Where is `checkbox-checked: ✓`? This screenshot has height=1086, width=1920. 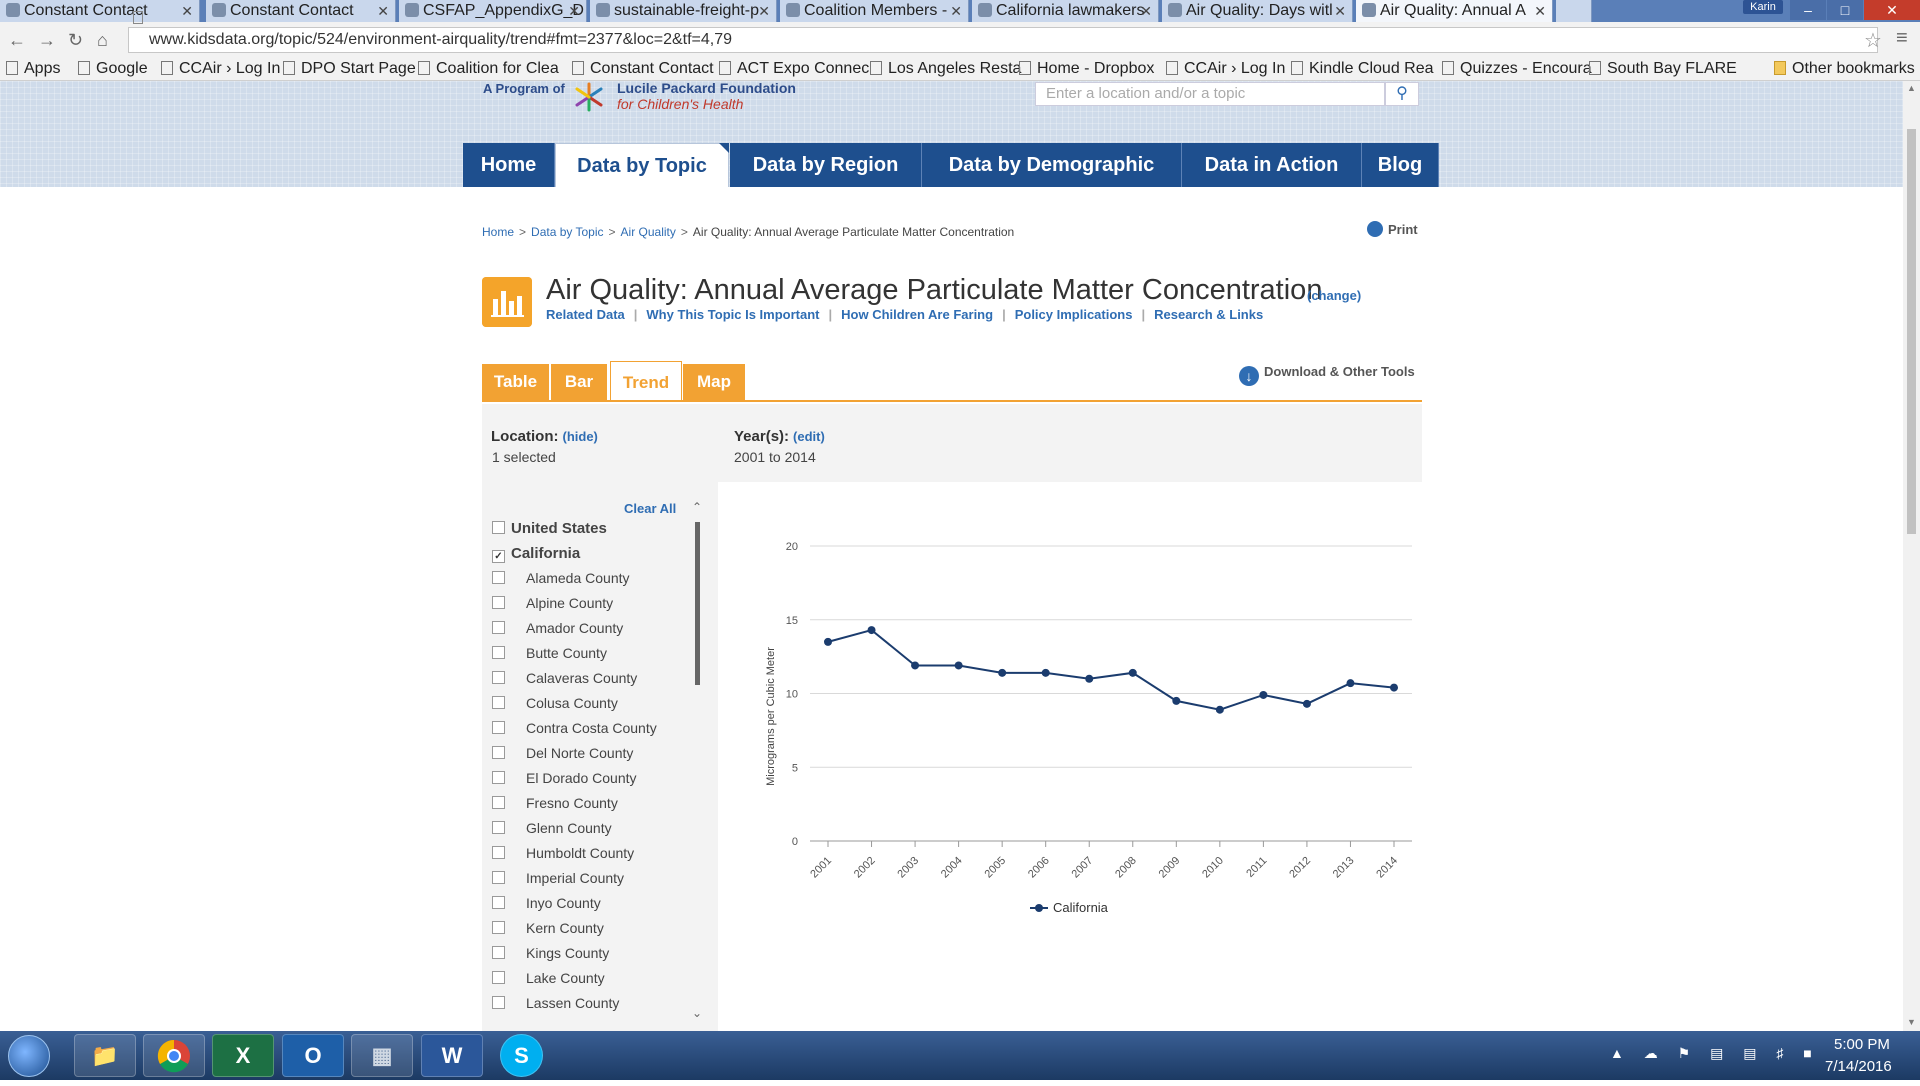 checkbox-checked: ✓ is located at coordinates (498, 556).